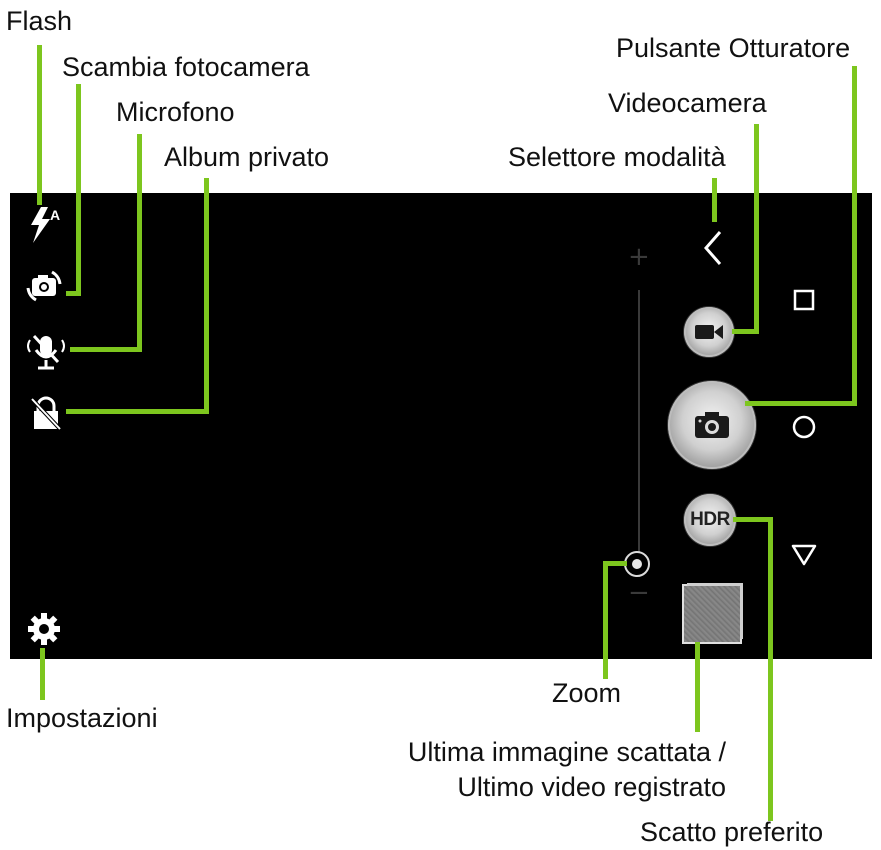 The width and height of the screenshot is (881, 850). I want to click on zoom-knob, so click(637, 564).